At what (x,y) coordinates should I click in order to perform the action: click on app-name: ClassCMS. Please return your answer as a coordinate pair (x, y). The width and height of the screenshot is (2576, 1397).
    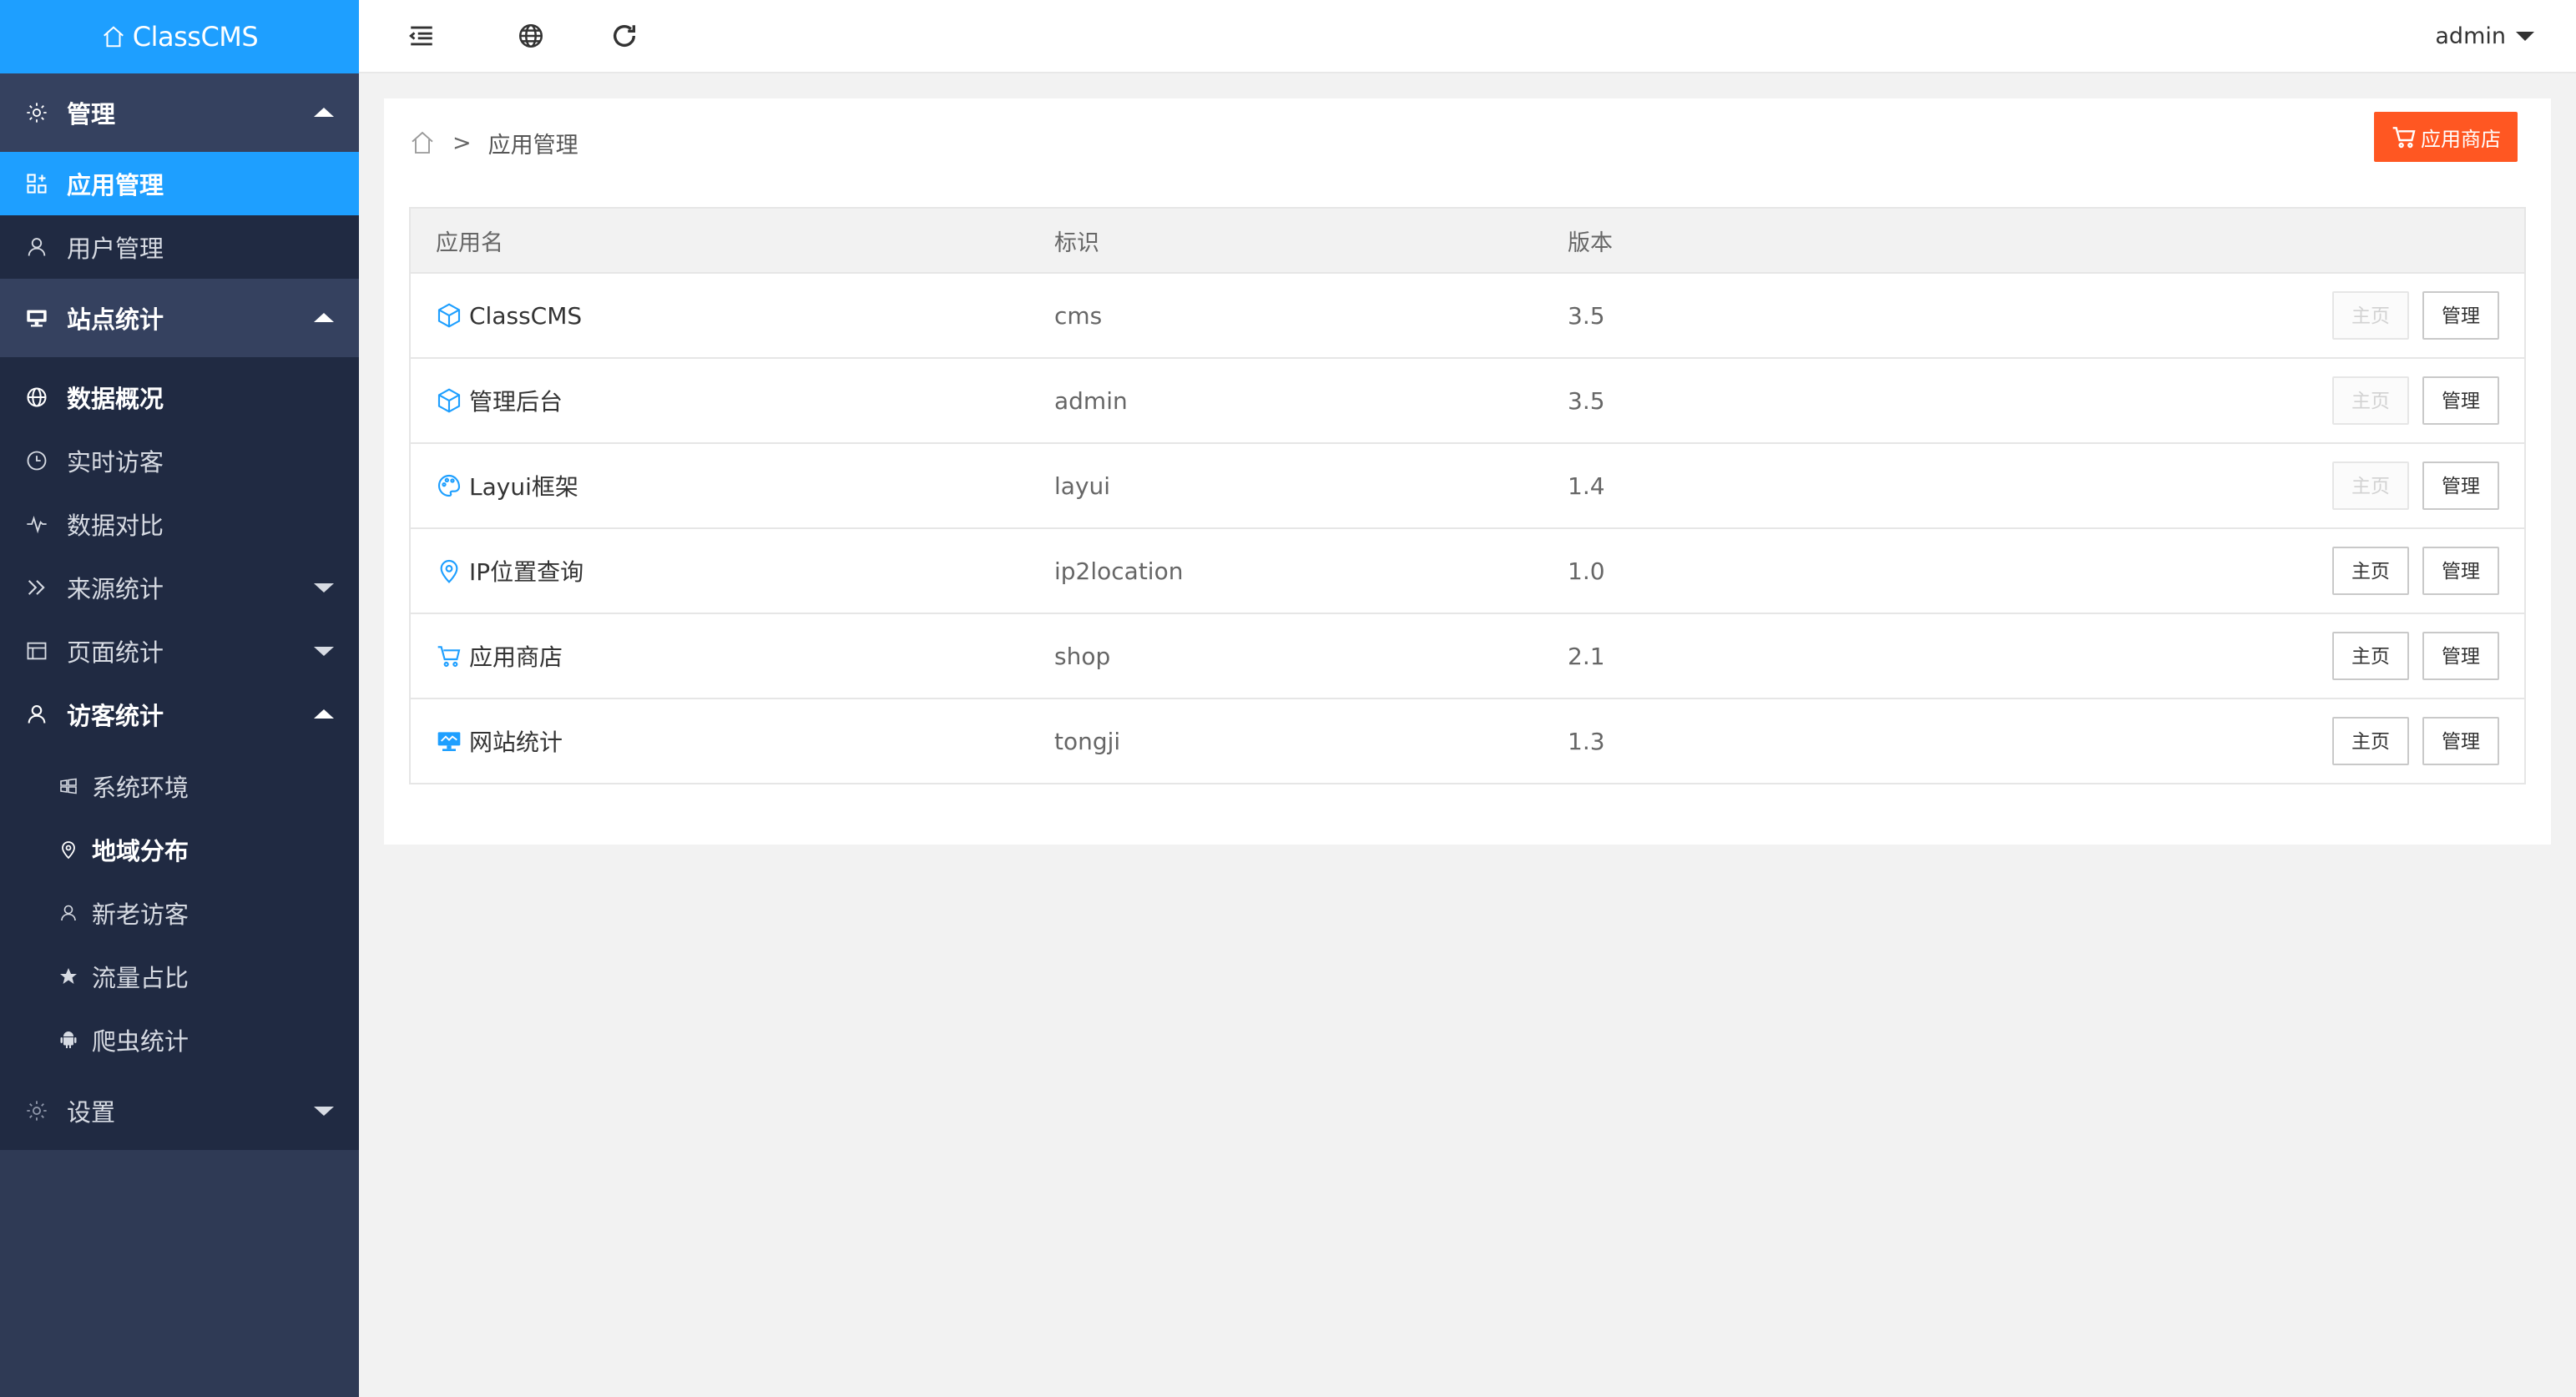
    Looking at the image, I should click on (526, 315).